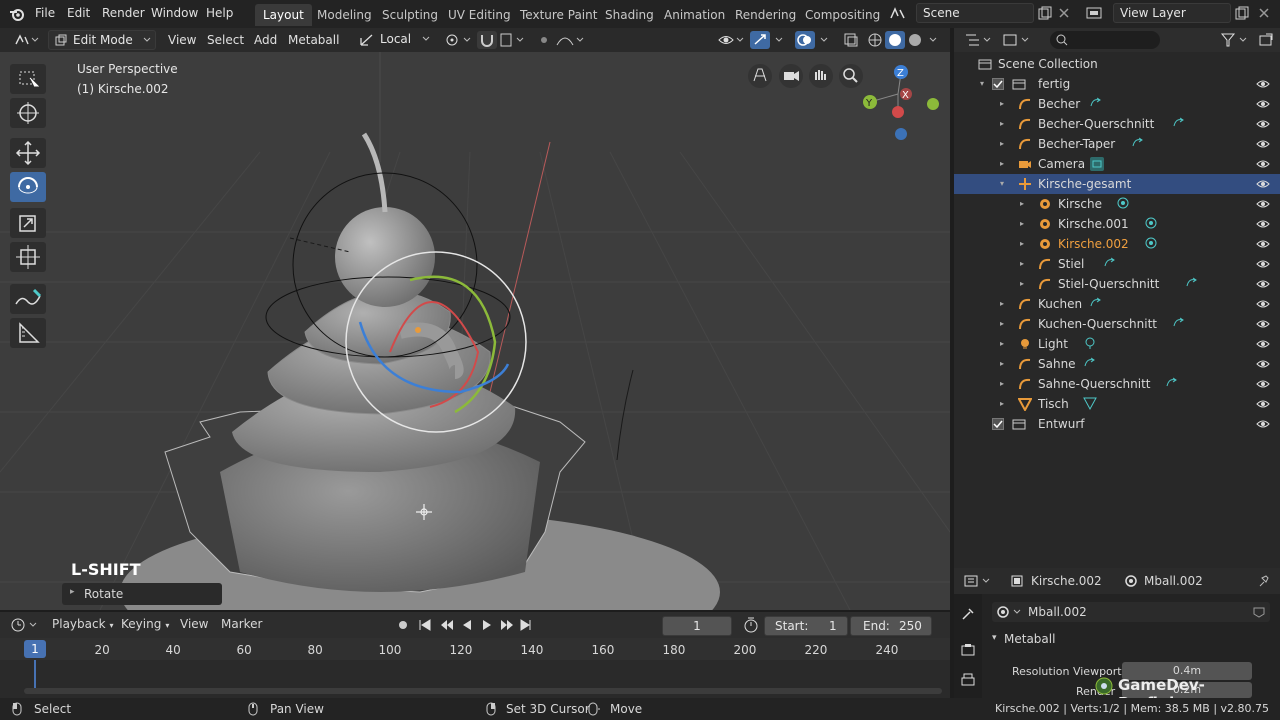  I want to click on rotate-tool, so click(28, 187).